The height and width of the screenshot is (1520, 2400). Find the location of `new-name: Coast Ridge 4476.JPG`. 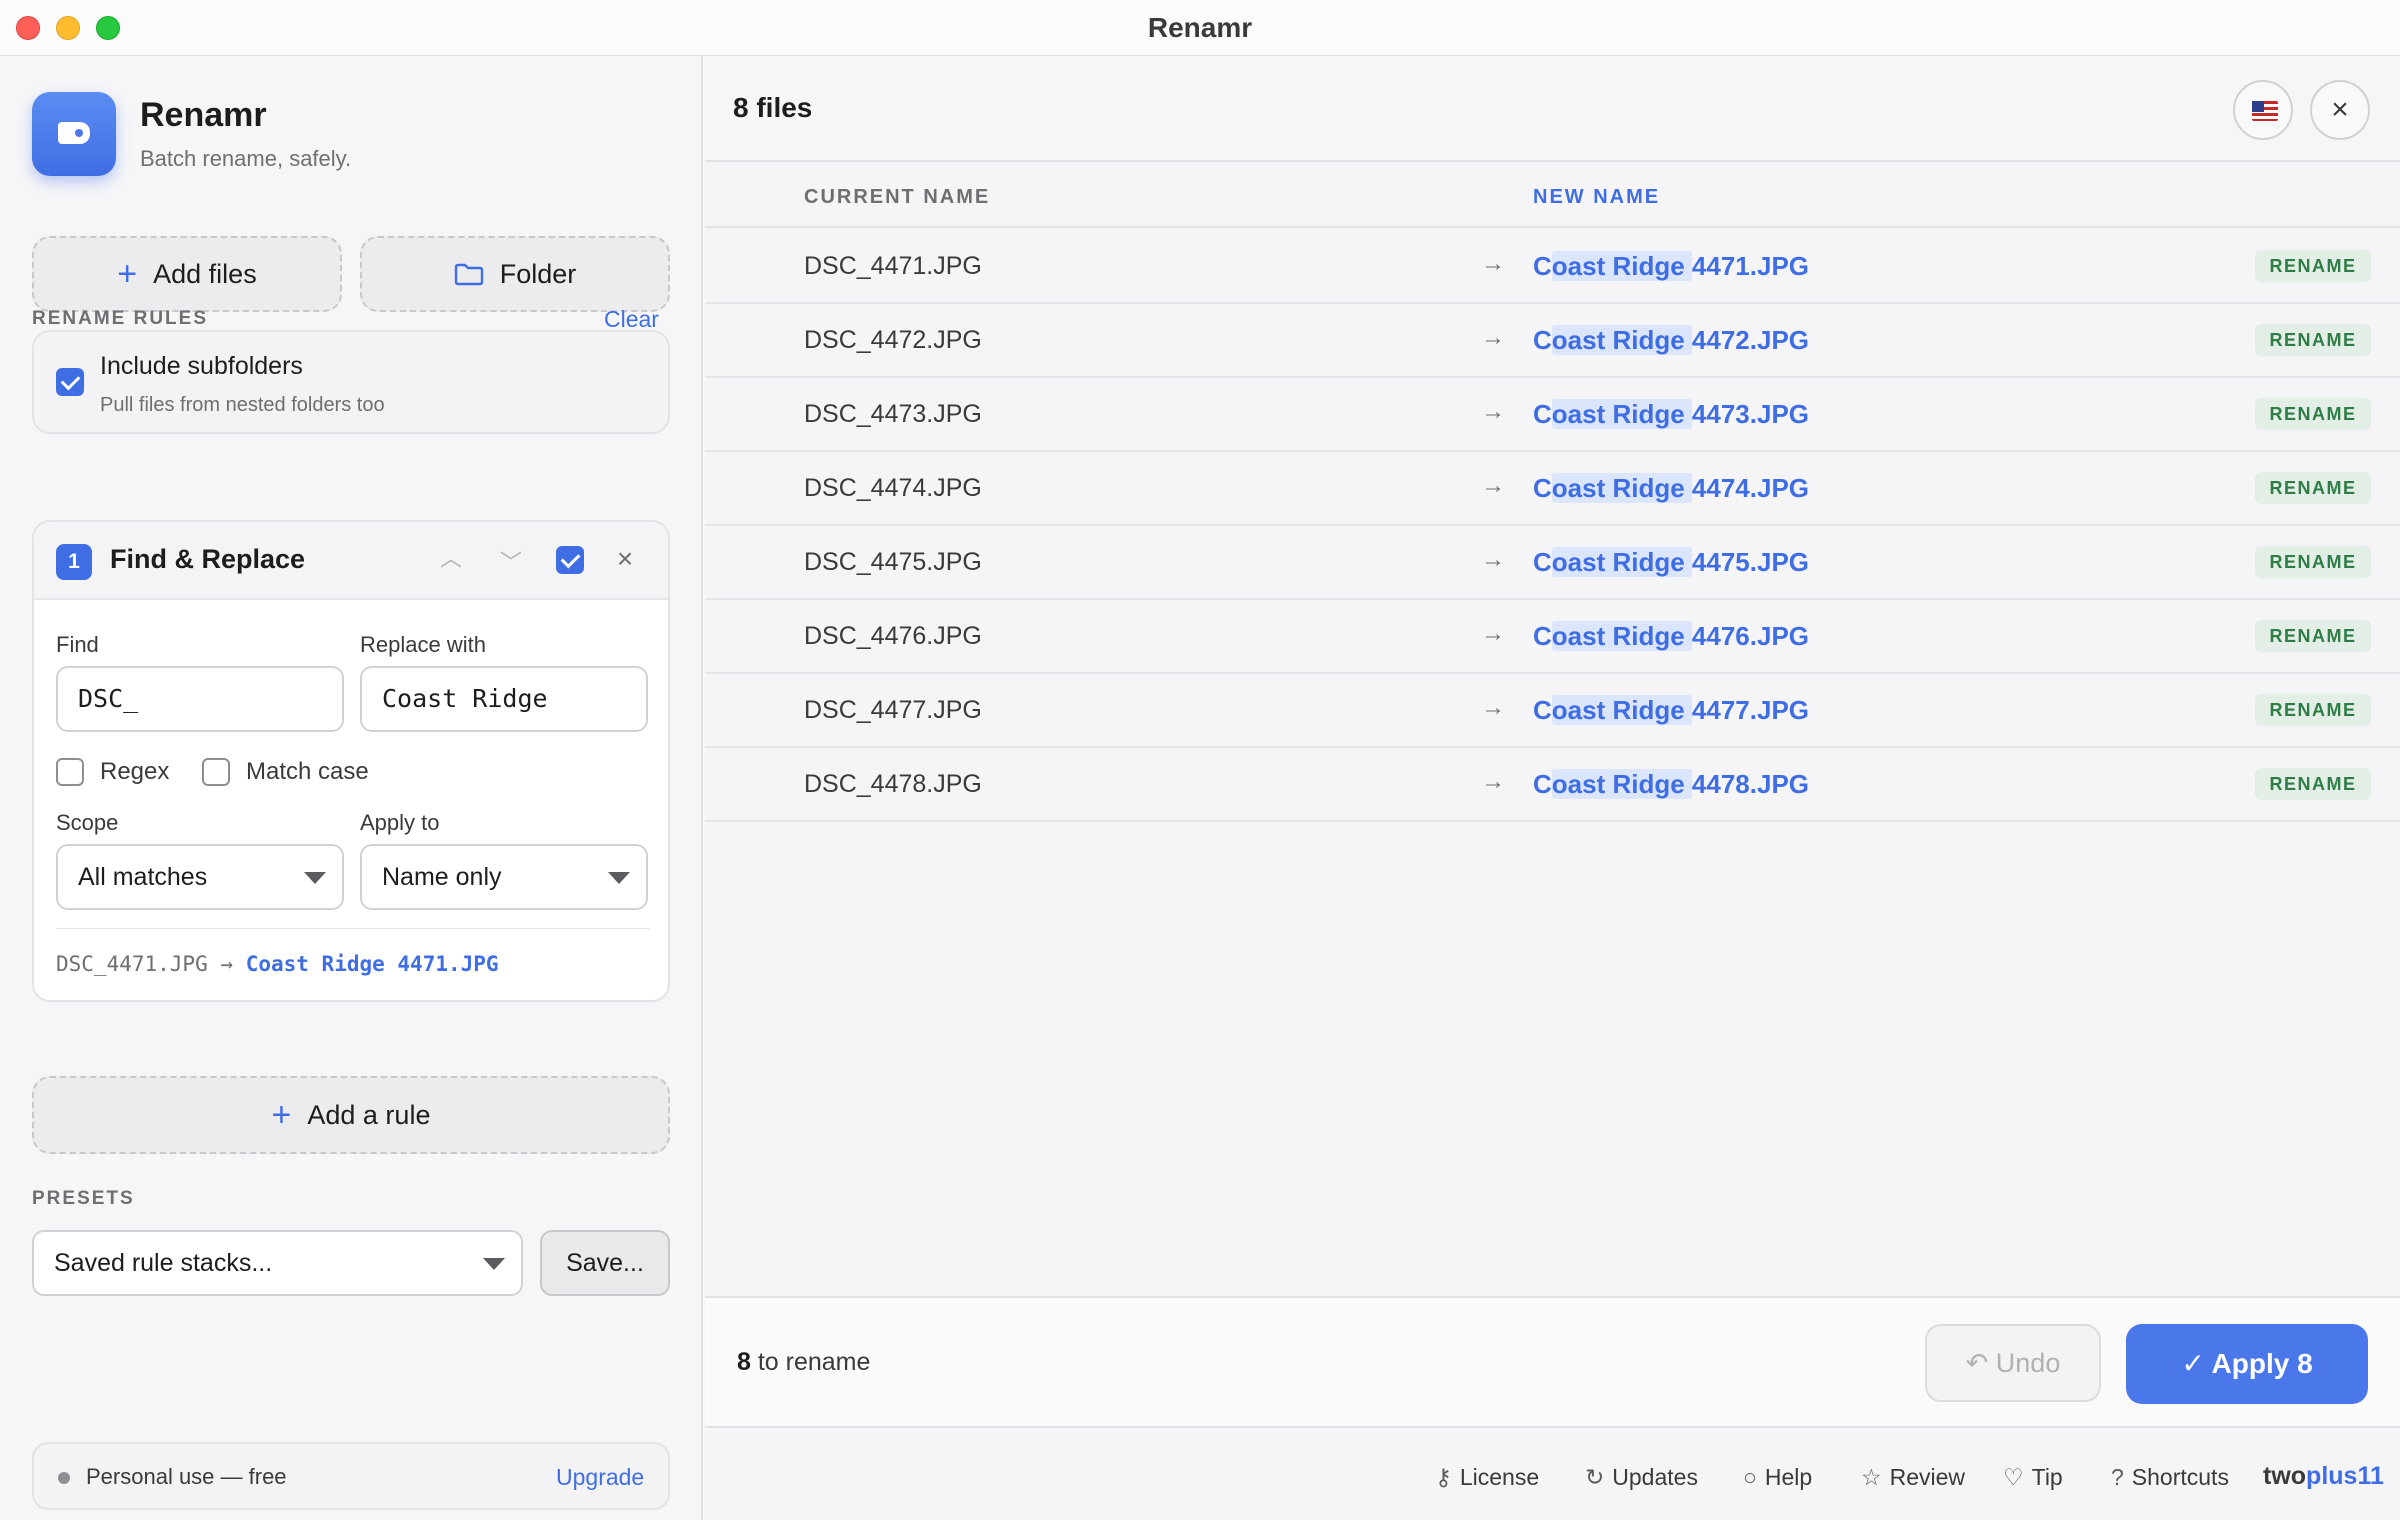

new-name: Coast Ridge 4476.JPG is located at coordinates (1671, 636).